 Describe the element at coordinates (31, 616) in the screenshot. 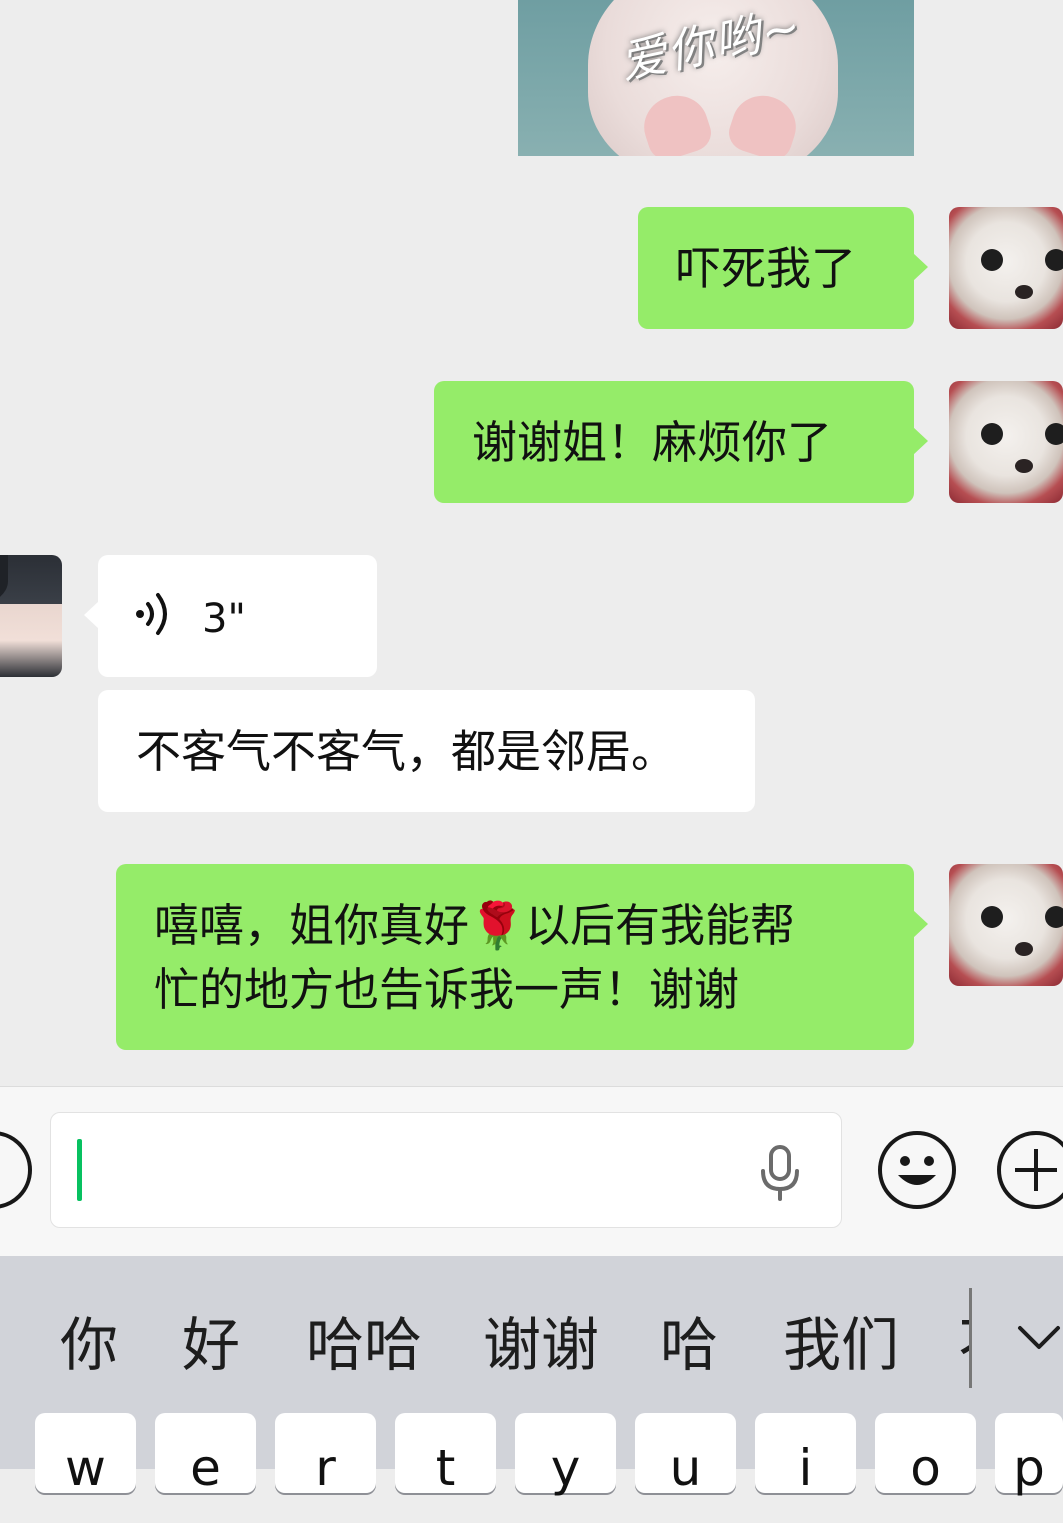

I see `contact-avatar` at that location.